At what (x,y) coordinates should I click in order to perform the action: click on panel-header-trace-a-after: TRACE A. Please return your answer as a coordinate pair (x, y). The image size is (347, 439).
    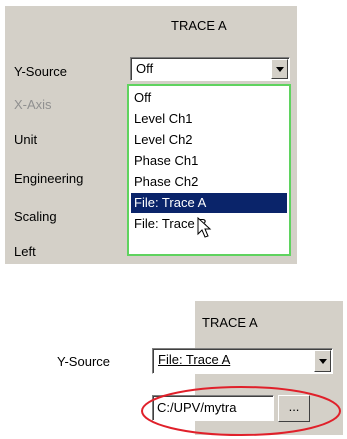
    Looking at the image, I should click on (230, 322).